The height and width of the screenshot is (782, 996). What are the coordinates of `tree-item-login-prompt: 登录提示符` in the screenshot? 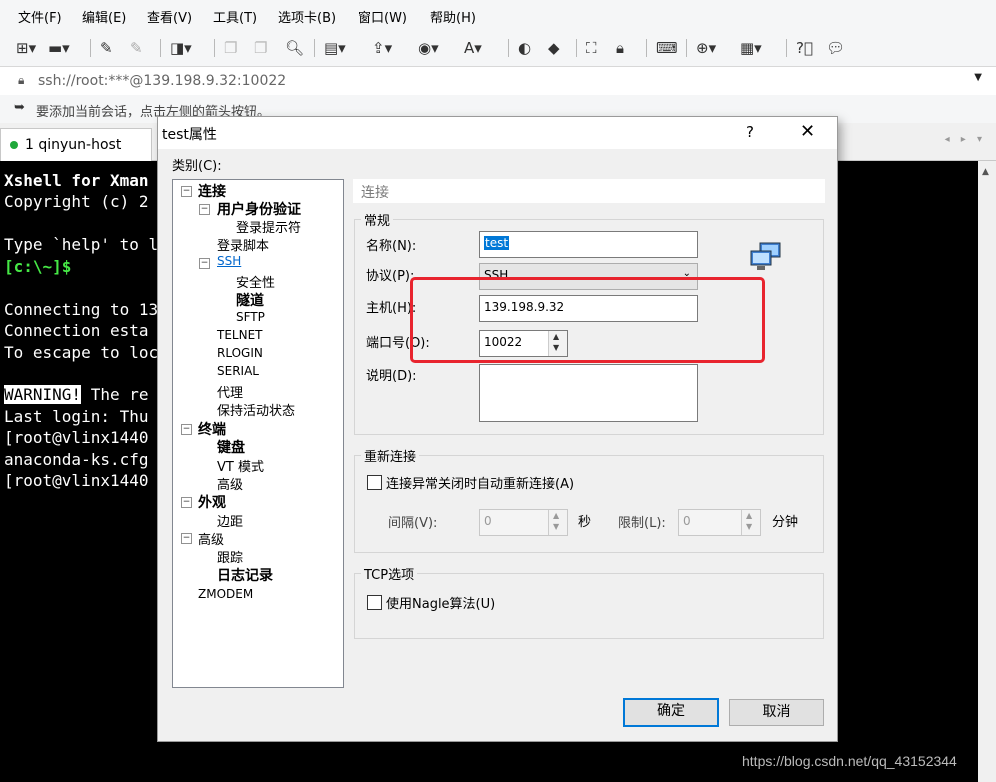 It's located at (268, 226).